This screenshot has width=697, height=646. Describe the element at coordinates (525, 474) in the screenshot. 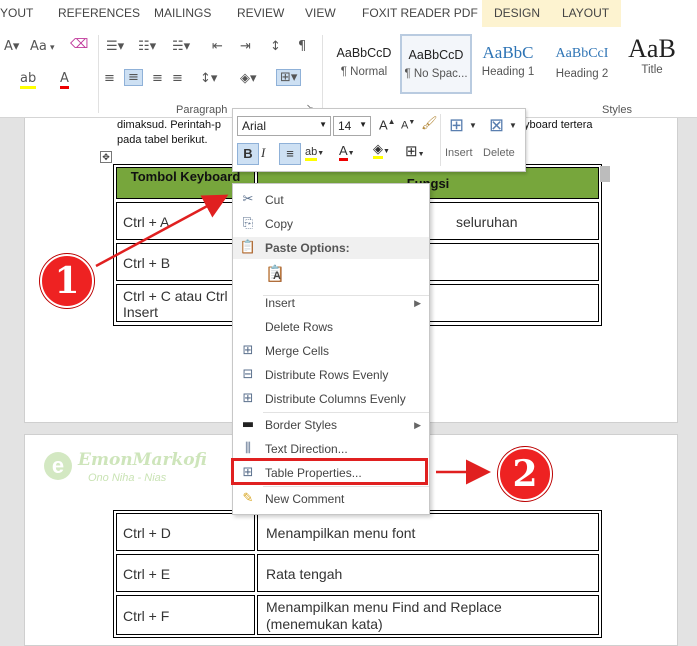

I see `step-badge-2: 2` at that location.